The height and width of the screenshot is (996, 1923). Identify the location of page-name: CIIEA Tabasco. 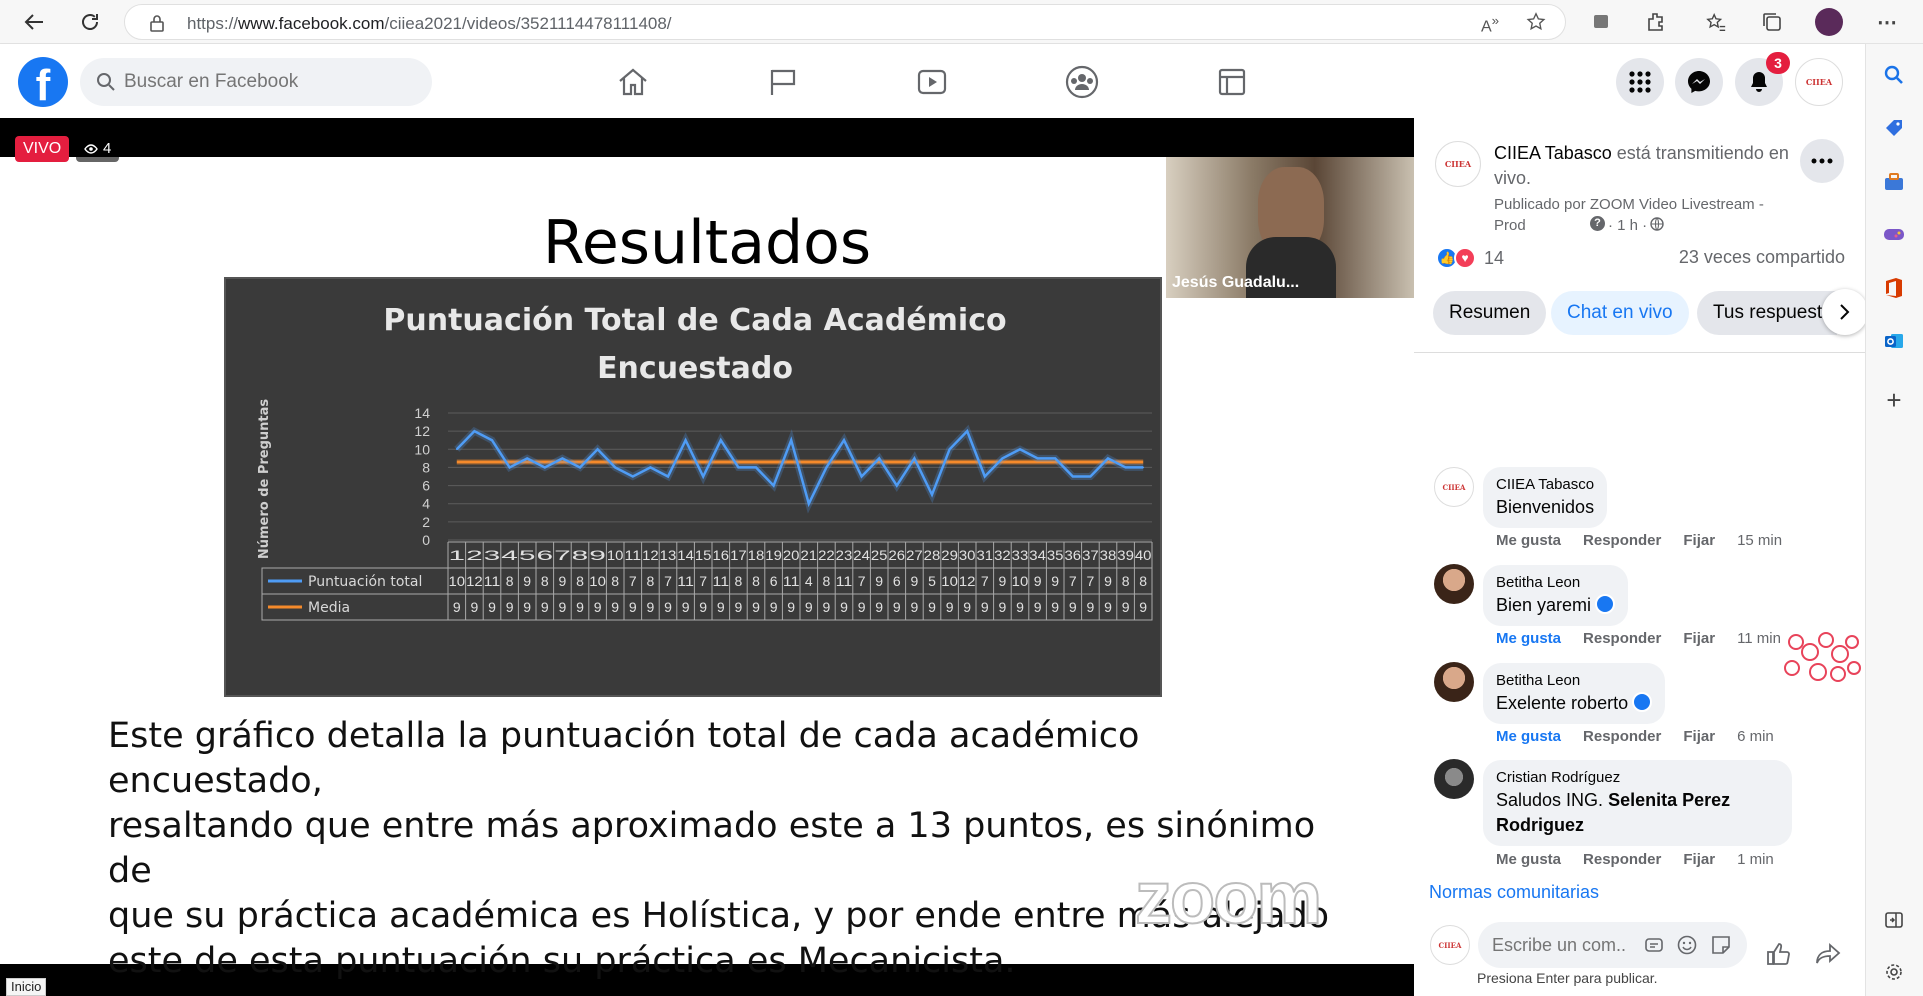
(1553, 153).